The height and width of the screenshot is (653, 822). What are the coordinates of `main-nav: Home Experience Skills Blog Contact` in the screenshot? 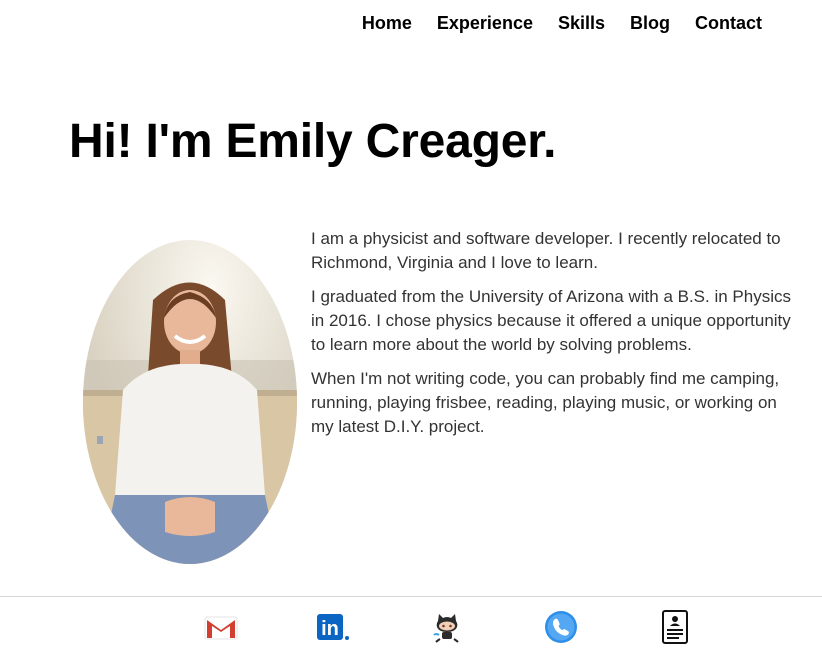 It's located at (562, 23).